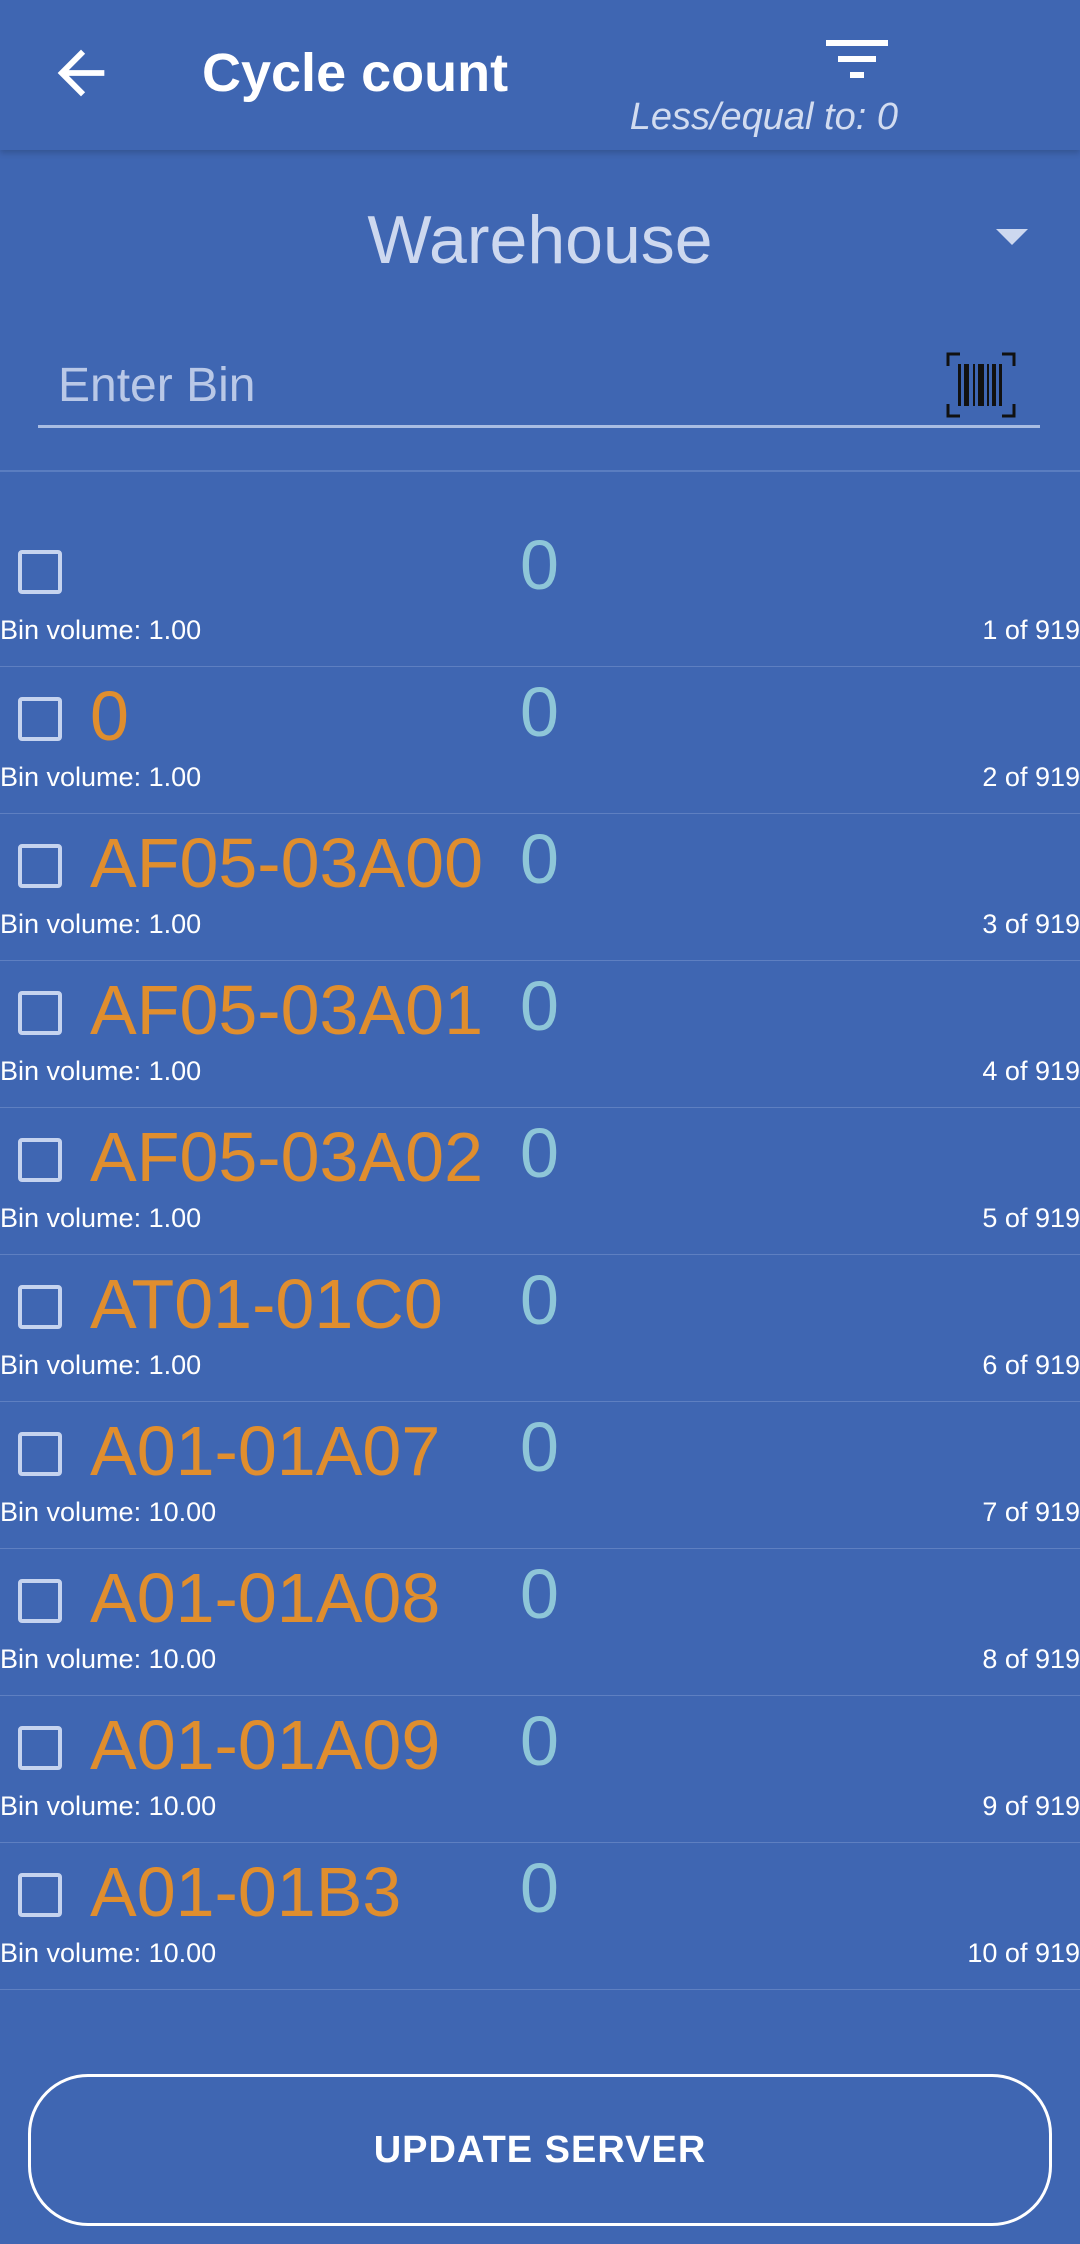 Image resolution: width=1080 pixels, height=2244 pixels. What do you see at coordinates (287, 863) in the screenshot?
I see `bin-code: AF05-03A00` at bounding box center [287, 863].